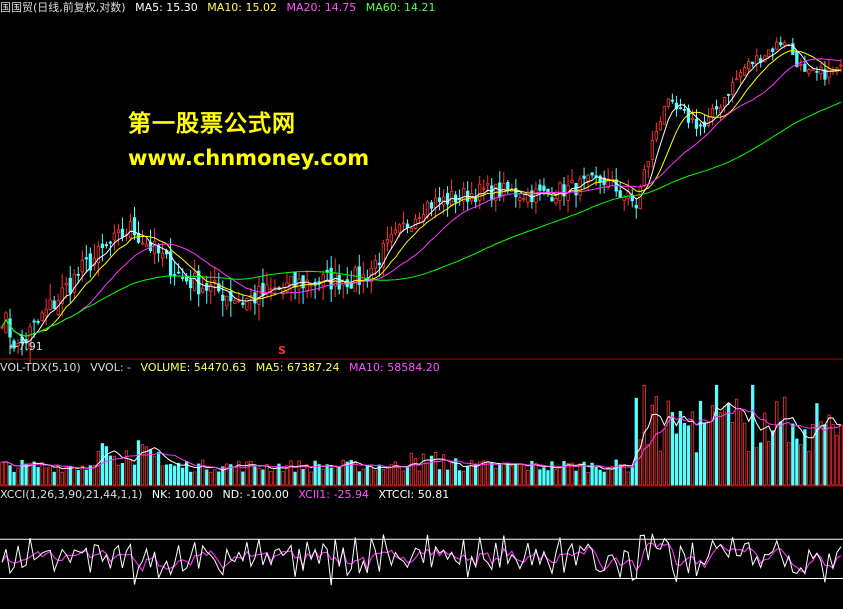  What do you see at coordinates (321, 7) in the screenshot?
I see `ma20-value: MA20: 14.75` at bounding box center [321, 7].